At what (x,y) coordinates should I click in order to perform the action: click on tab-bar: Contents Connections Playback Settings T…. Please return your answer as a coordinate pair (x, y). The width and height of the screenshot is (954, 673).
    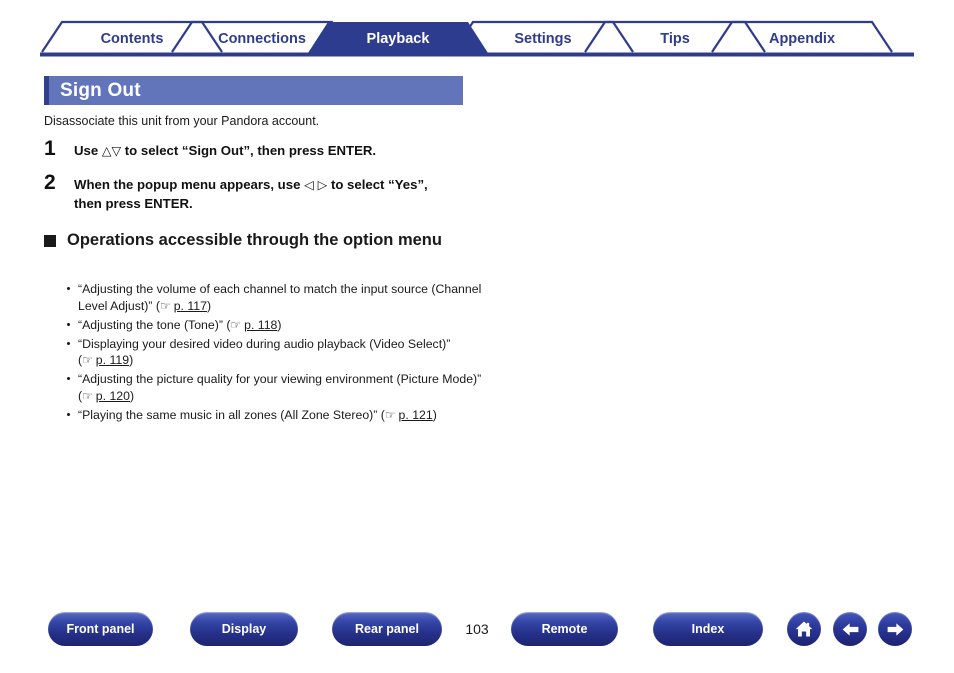
    Looking at the image, I should click on (477, 39).